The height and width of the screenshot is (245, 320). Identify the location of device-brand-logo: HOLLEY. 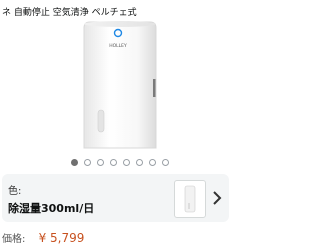
(118, 46).